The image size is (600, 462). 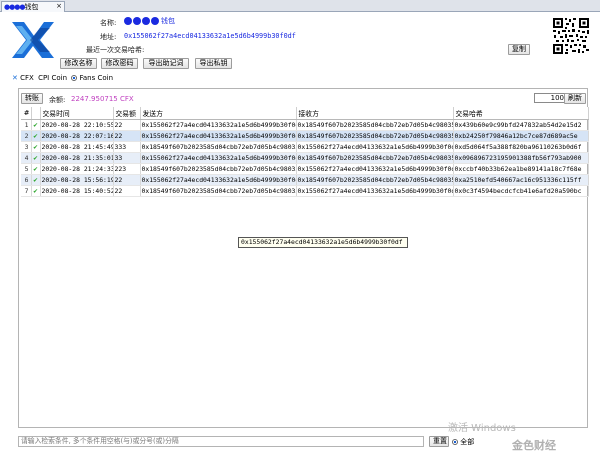 I want to click on cell-hash: 0xb24250f79846a12bc7ce87d689ac5e, so click(x=521, y=136).